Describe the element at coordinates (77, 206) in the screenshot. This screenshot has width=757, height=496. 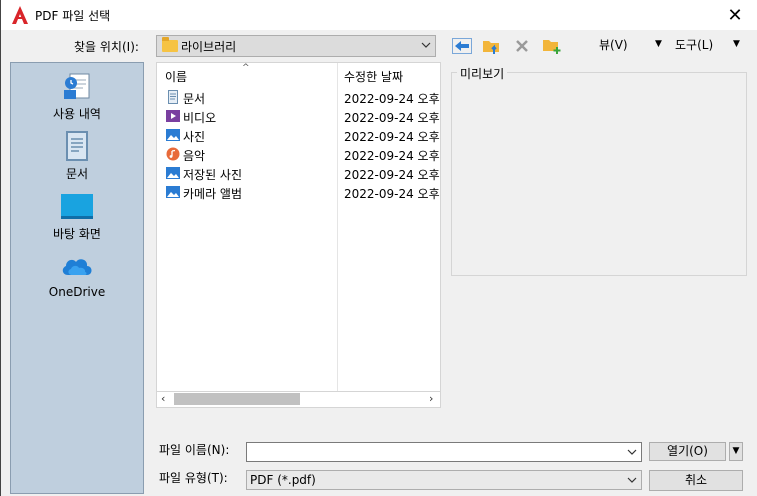
I see `desktop-icon` at that location.